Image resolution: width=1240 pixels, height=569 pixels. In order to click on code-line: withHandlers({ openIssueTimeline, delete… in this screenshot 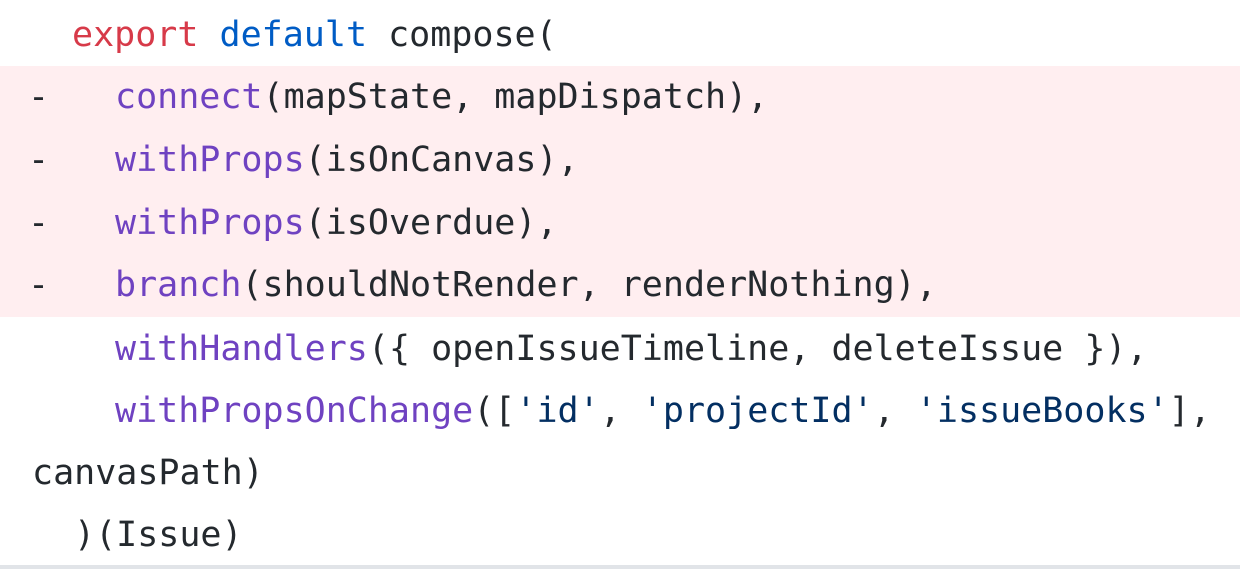, I will do `click(620, 349)`.